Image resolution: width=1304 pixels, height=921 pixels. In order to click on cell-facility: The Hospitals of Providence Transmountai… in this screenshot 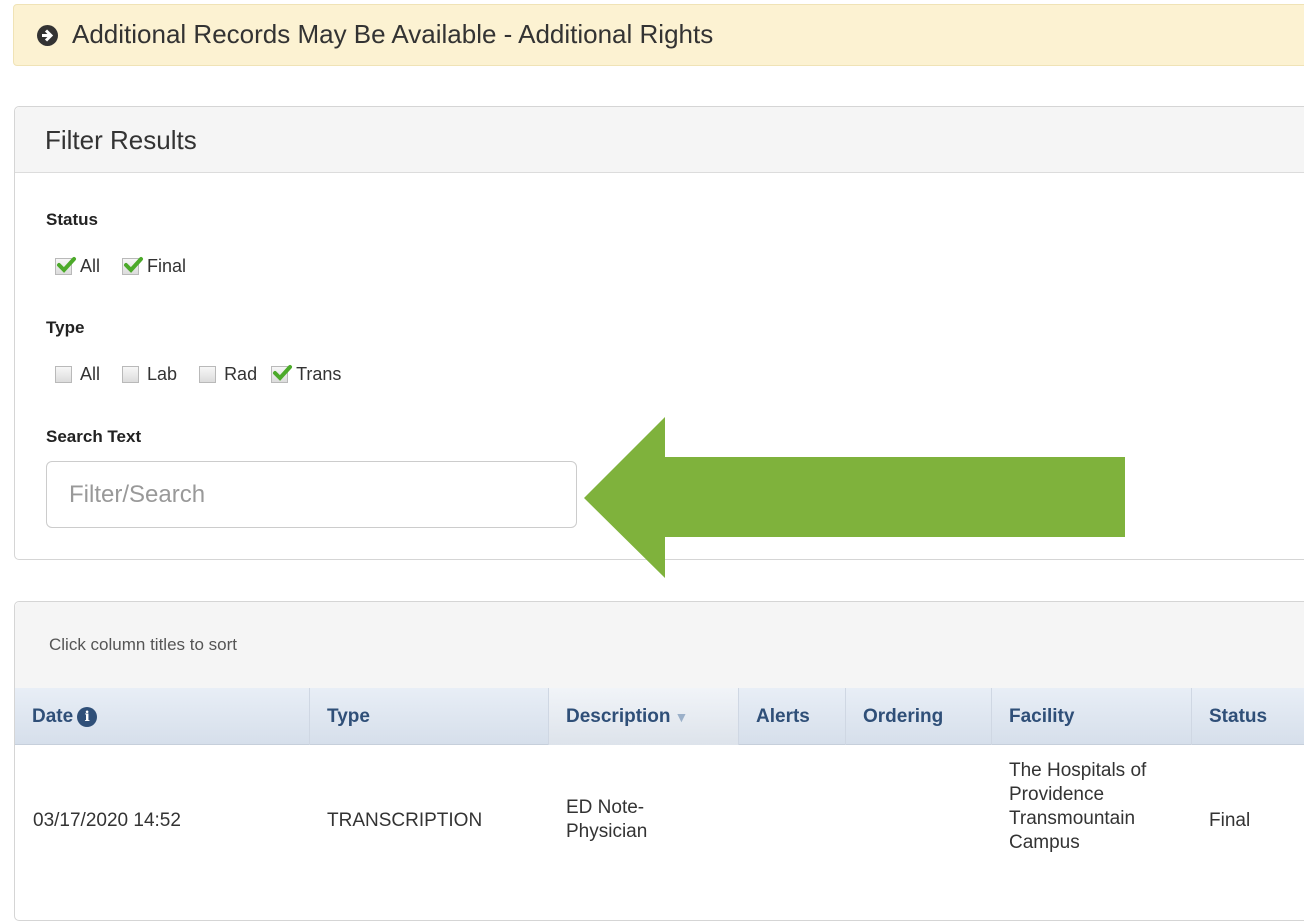, I will do `click(1077, 807)`.